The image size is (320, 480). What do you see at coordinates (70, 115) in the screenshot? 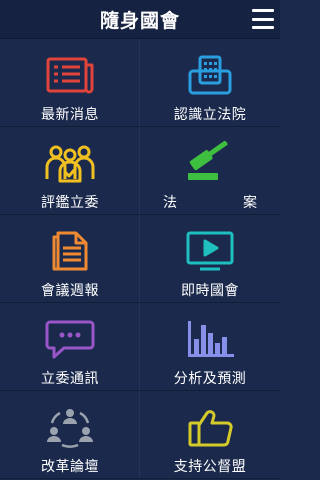
I see `tile-label: 最新消息` at bounding box center [70, 115].